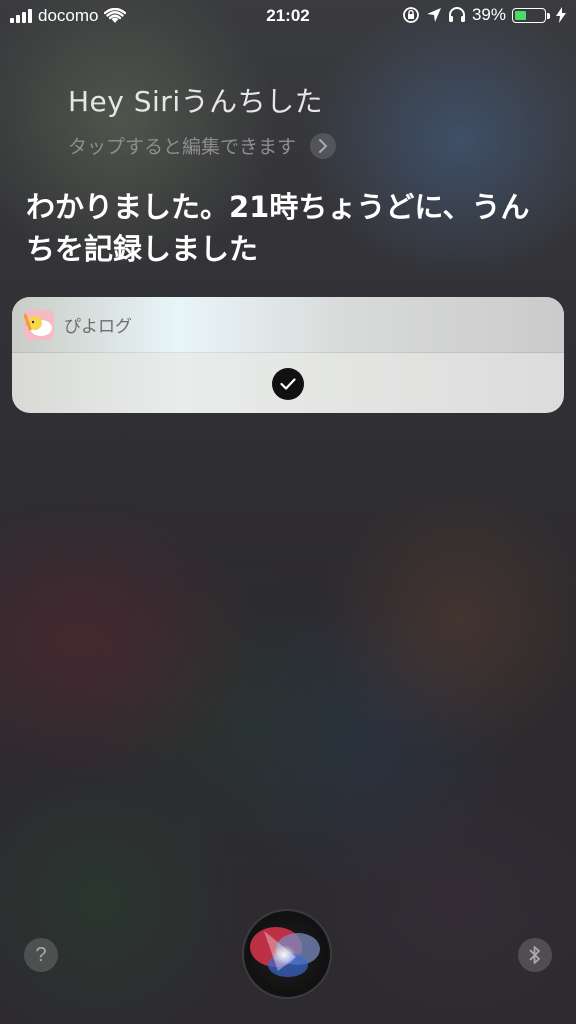 This screenshot has width=576, height=1024. I want to click on edit-hint-label: タップすると編集できます, so click(182, 147).